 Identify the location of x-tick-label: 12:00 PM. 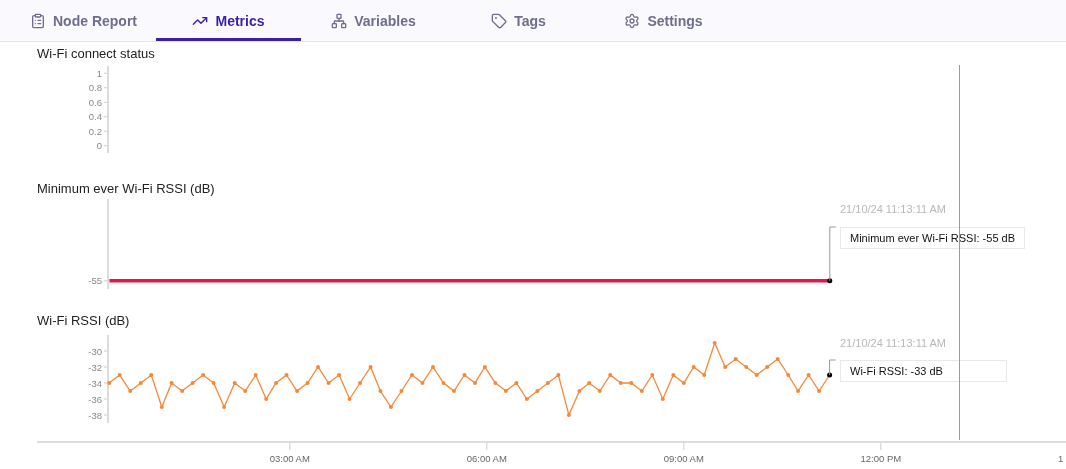
(881, 458).